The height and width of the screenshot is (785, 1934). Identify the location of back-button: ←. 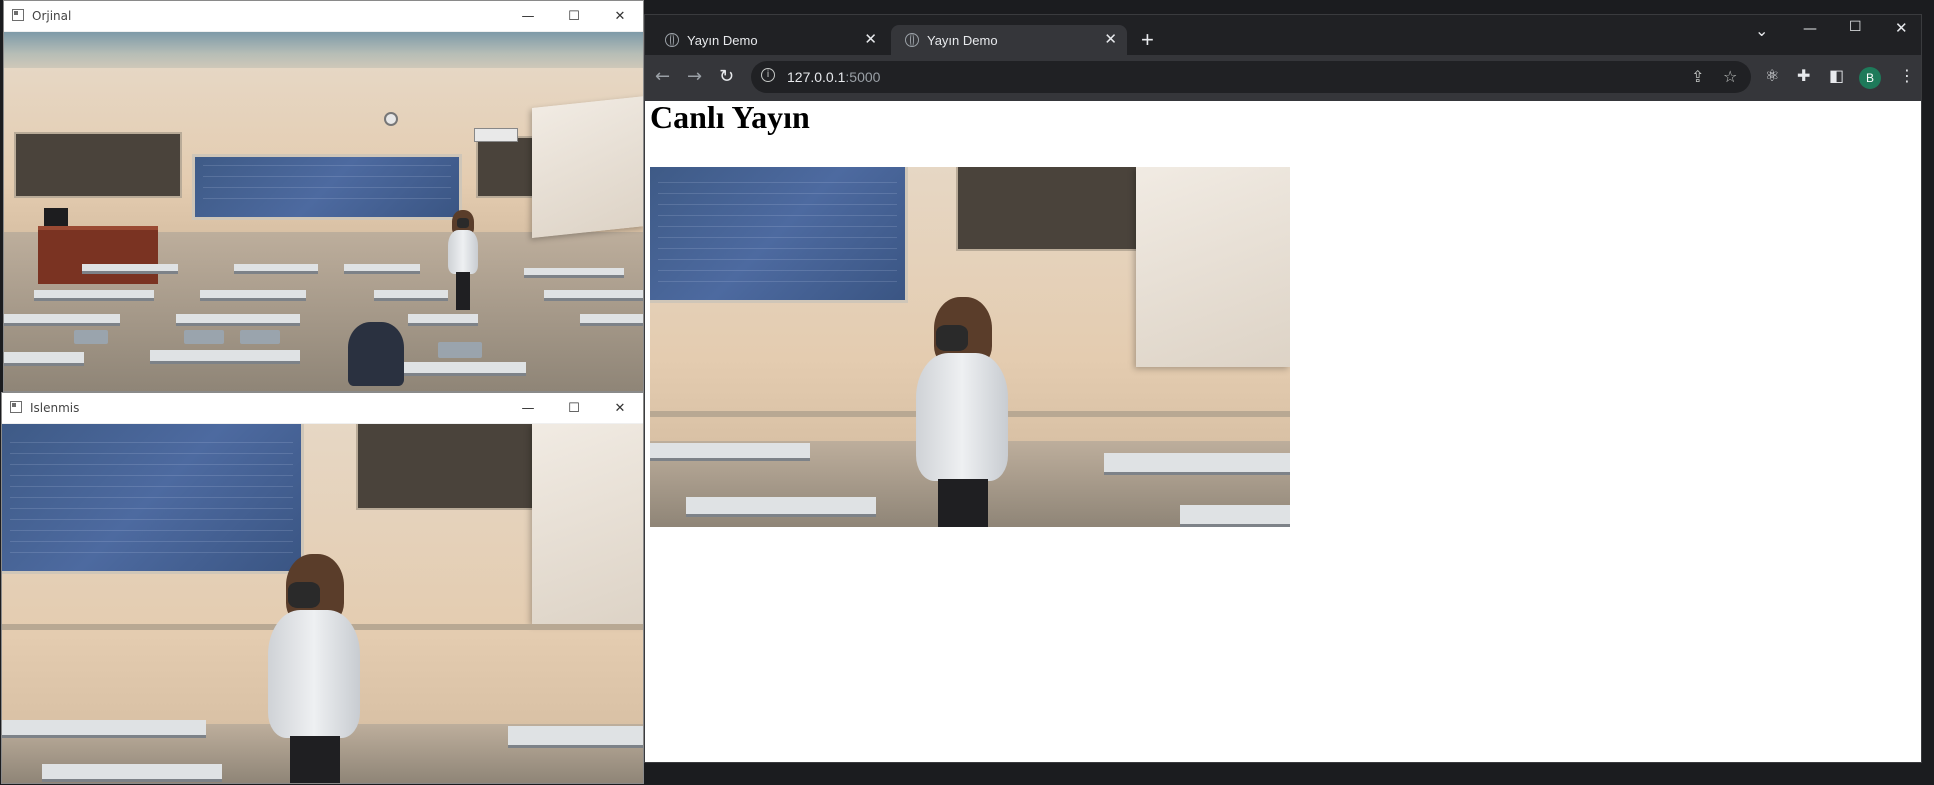
(662, 76).